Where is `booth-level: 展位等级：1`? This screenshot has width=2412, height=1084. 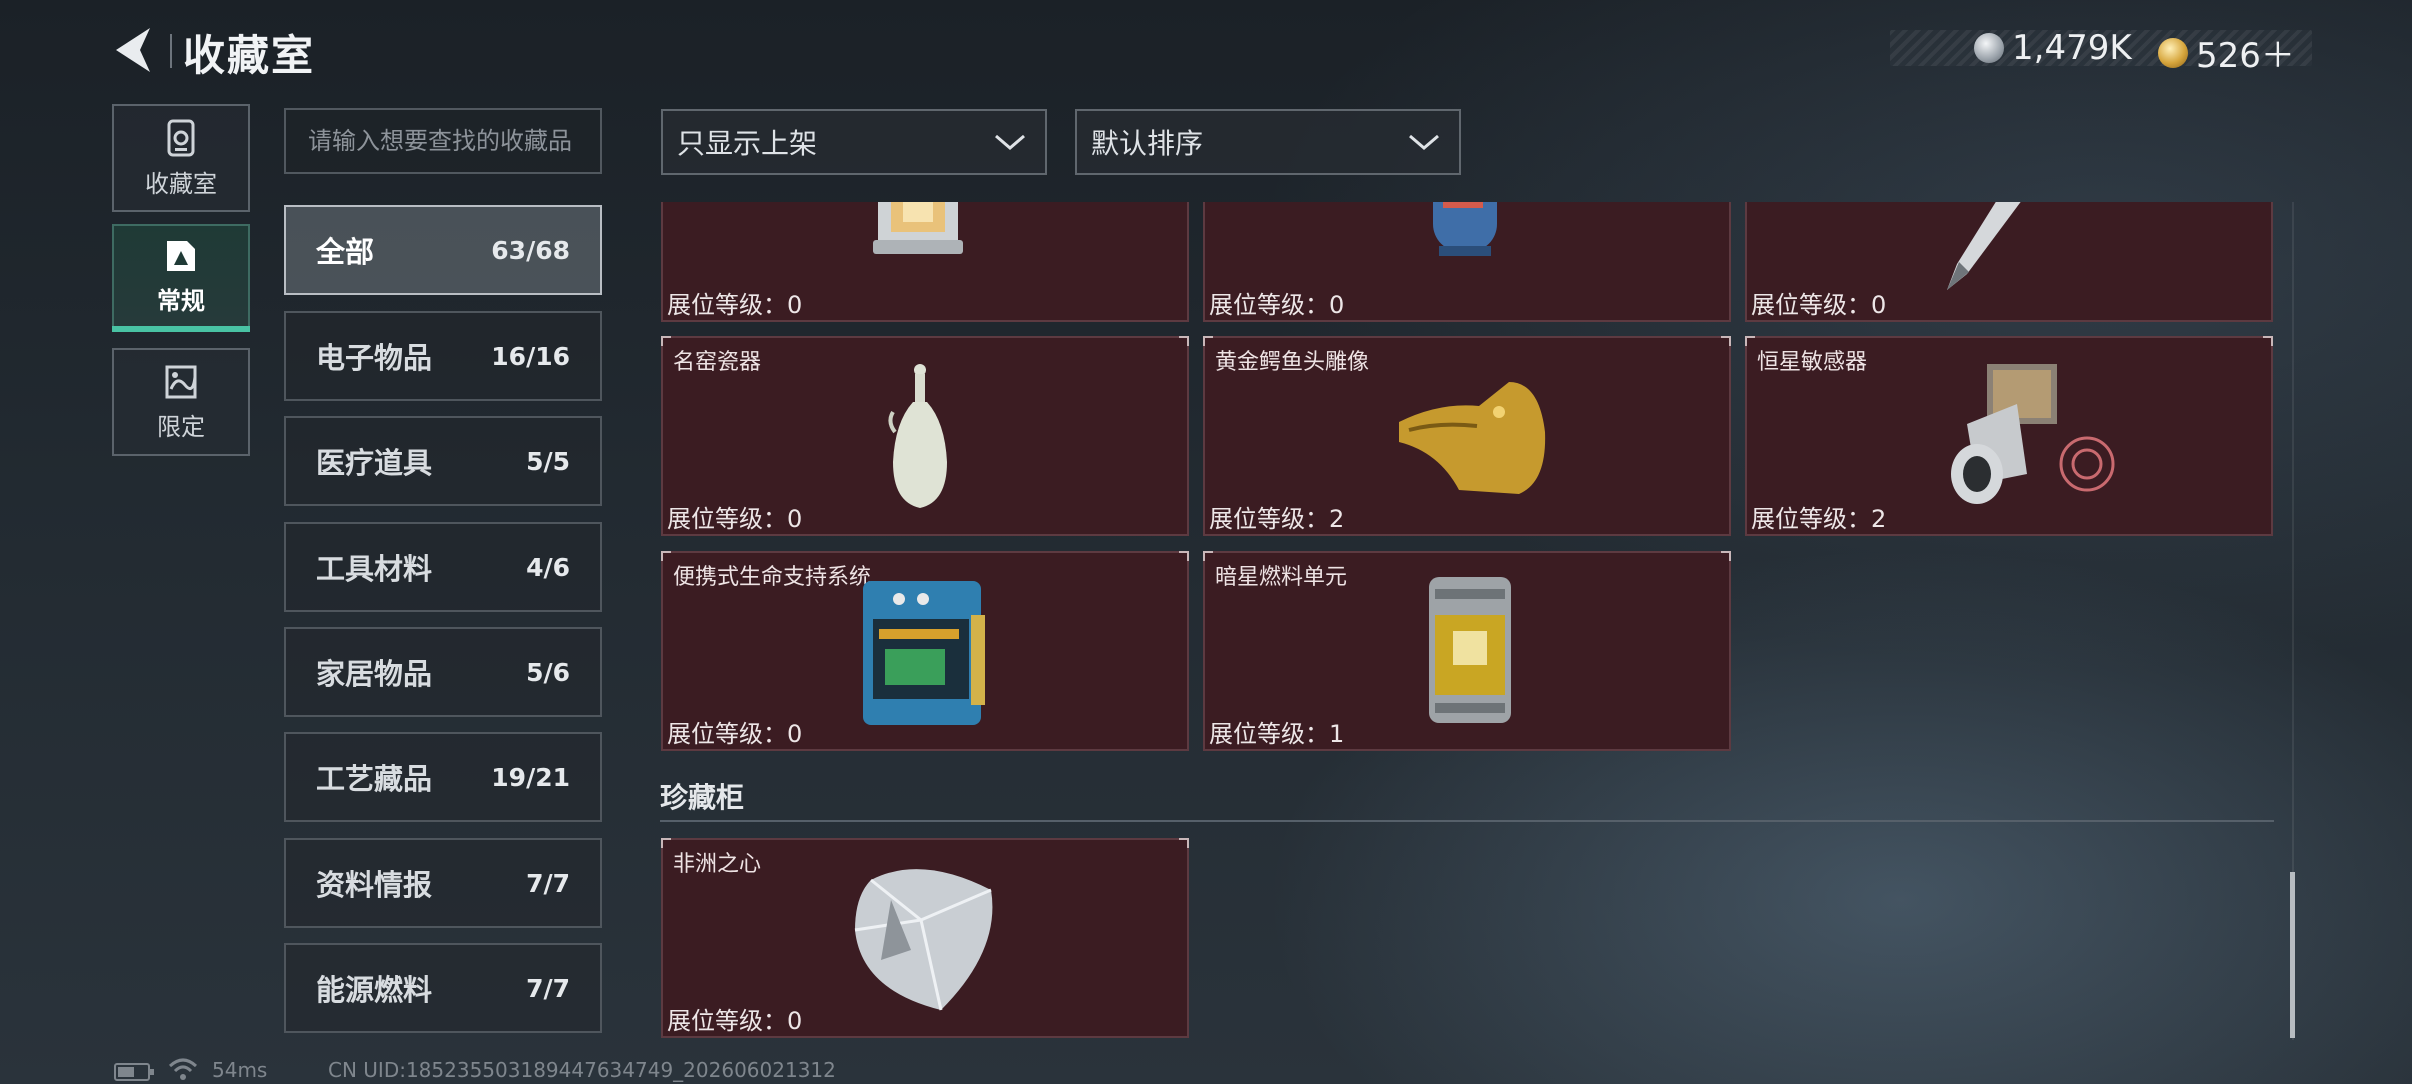
booth-level: 展位等级：1 is located at coordinates (1277, 734).